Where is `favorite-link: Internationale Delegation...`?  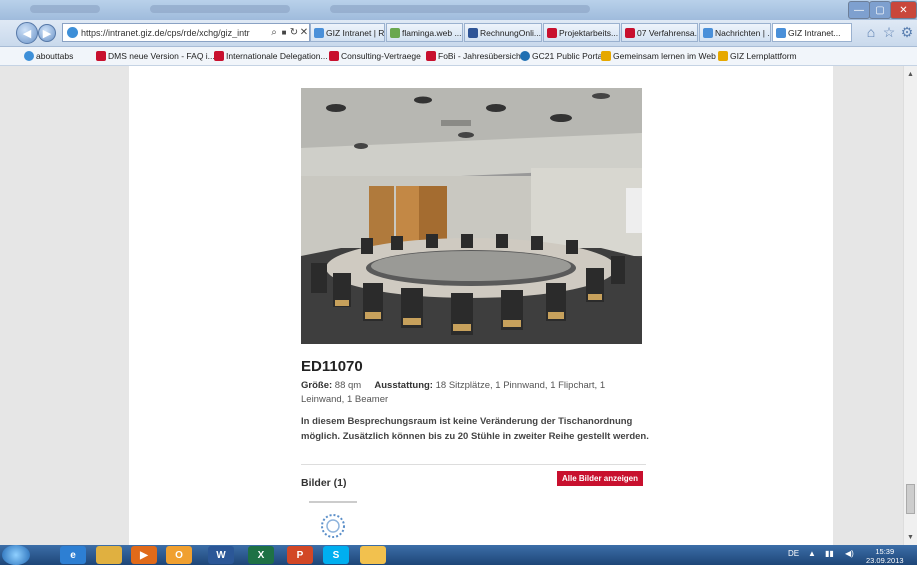
favorite-link: Internationale Delegation... is located at coordinates (271, 56).